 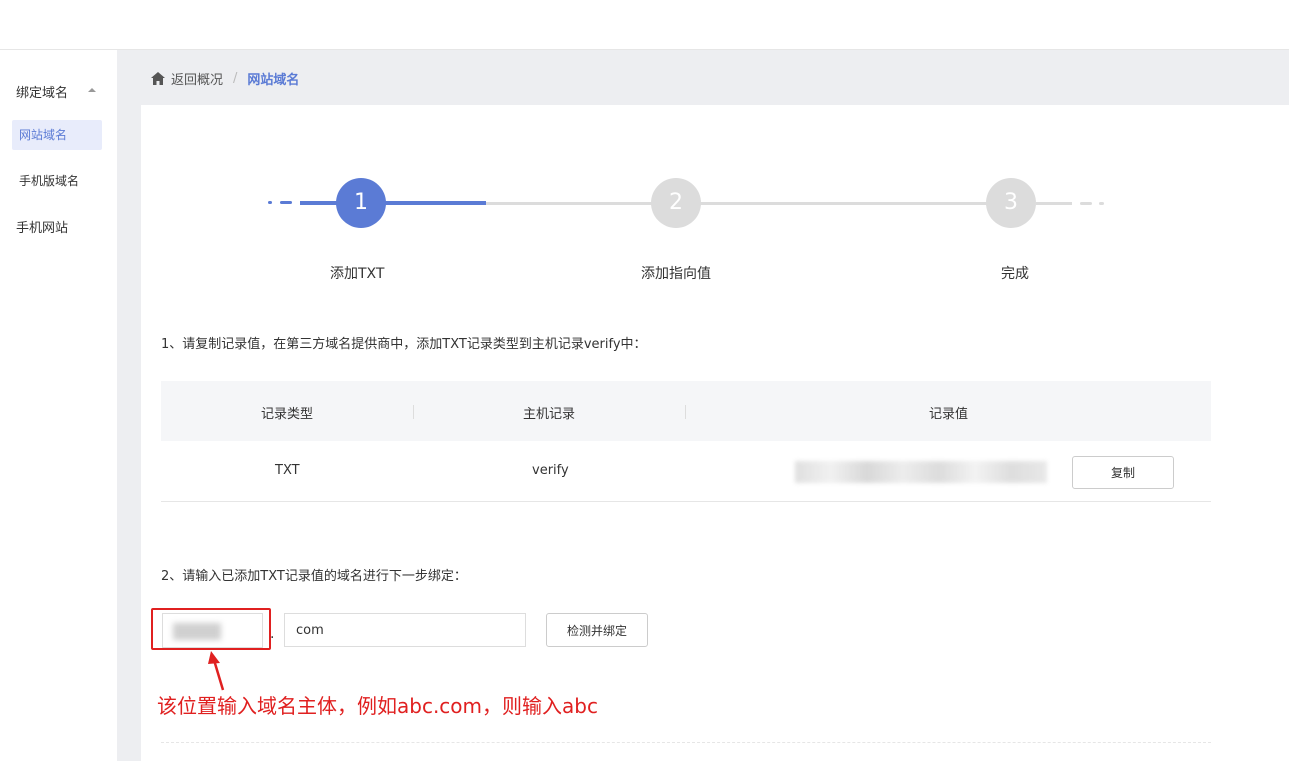 I want to click on breadcrumb-current: 网站域名, so click(x=273, y=80).